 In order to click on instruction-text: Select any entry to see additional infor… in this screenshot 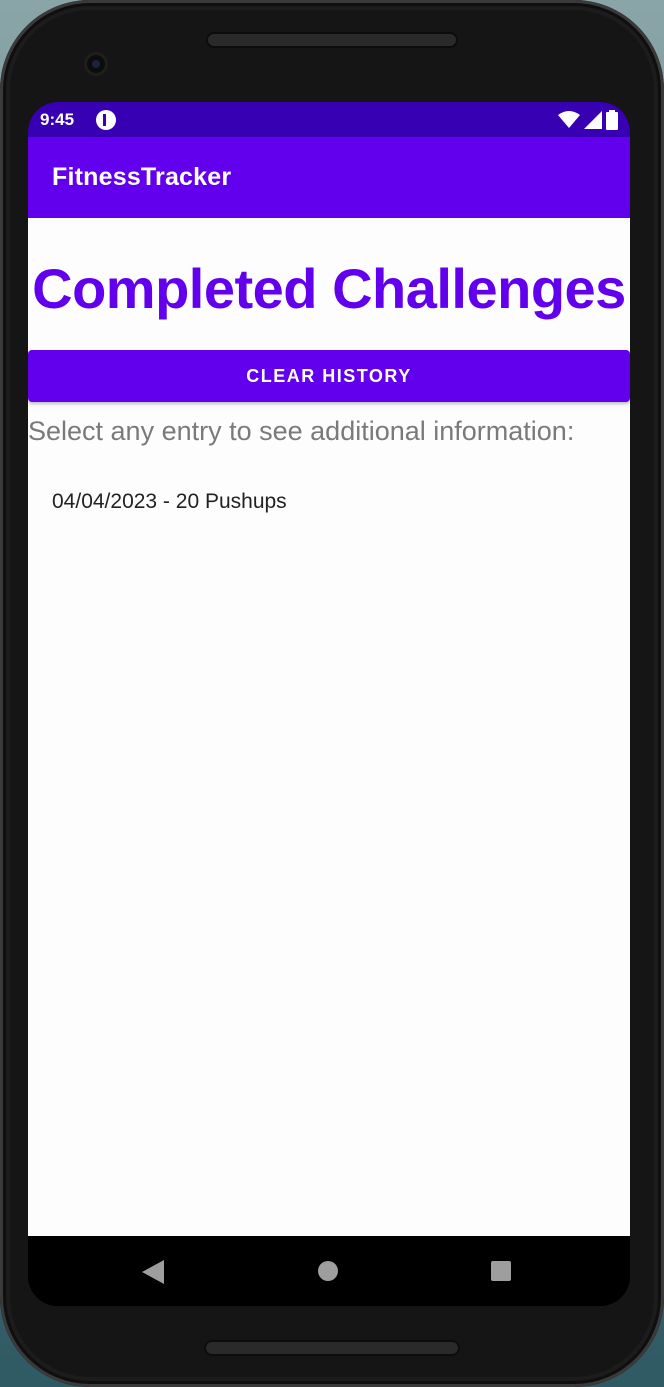, I will do `click(301, 431)`.